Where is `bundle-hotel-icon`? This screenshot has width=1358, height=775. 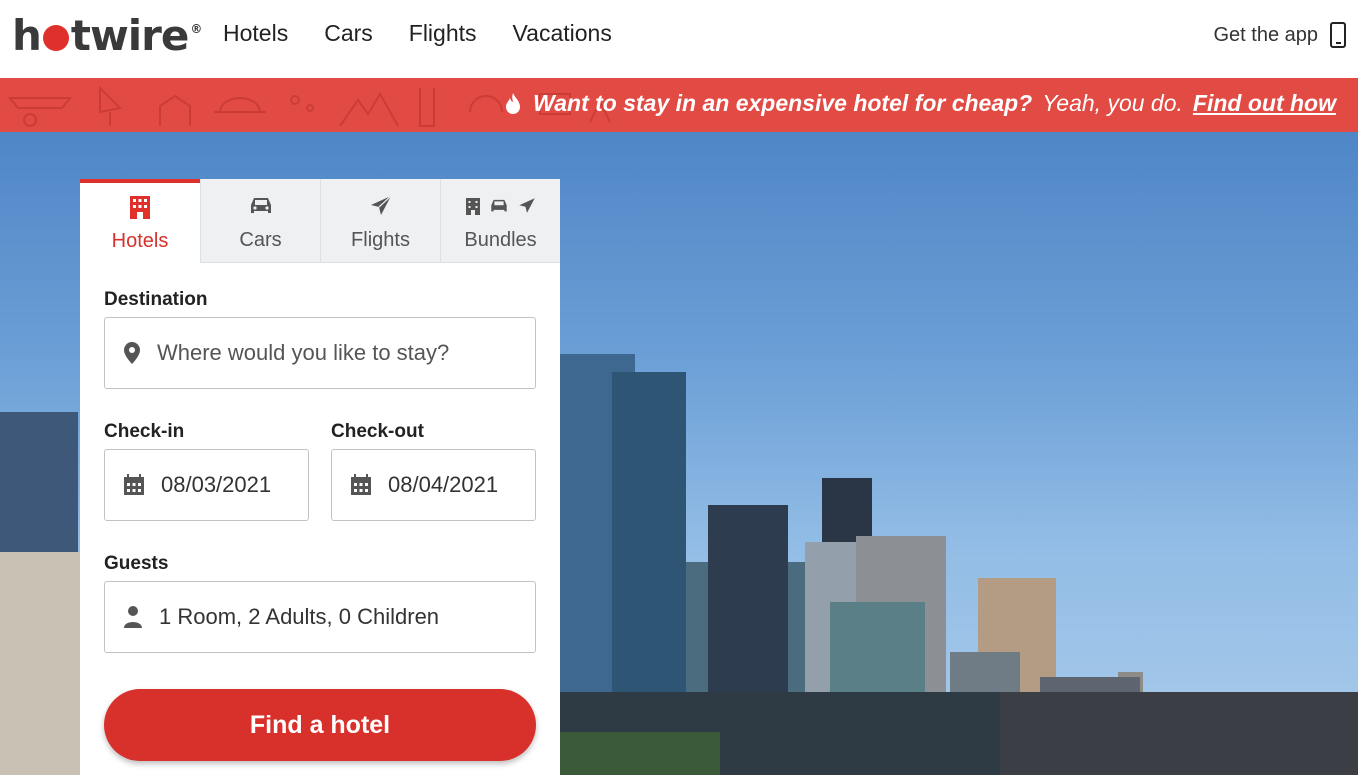 bundle-hotel-icon is located at coordinates (472, 206).